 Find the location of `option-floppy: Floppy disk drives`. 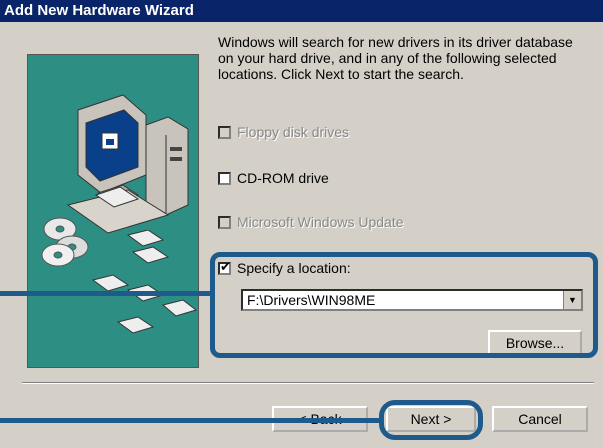

option-floppy: Floppy disk drives is located at coordinates (283, 132).